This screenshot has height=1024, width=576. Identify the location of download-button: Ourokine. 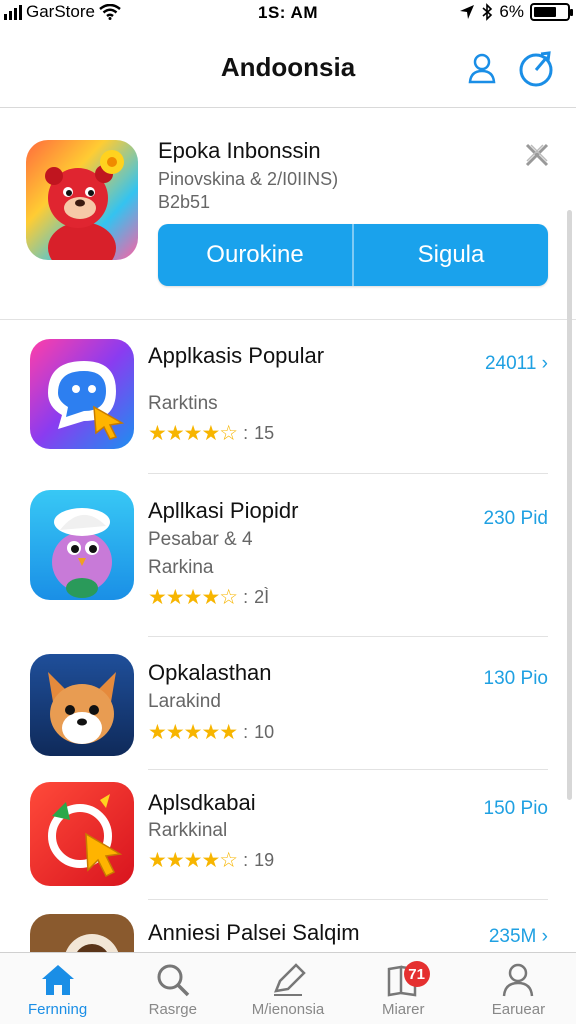
(255, 255).